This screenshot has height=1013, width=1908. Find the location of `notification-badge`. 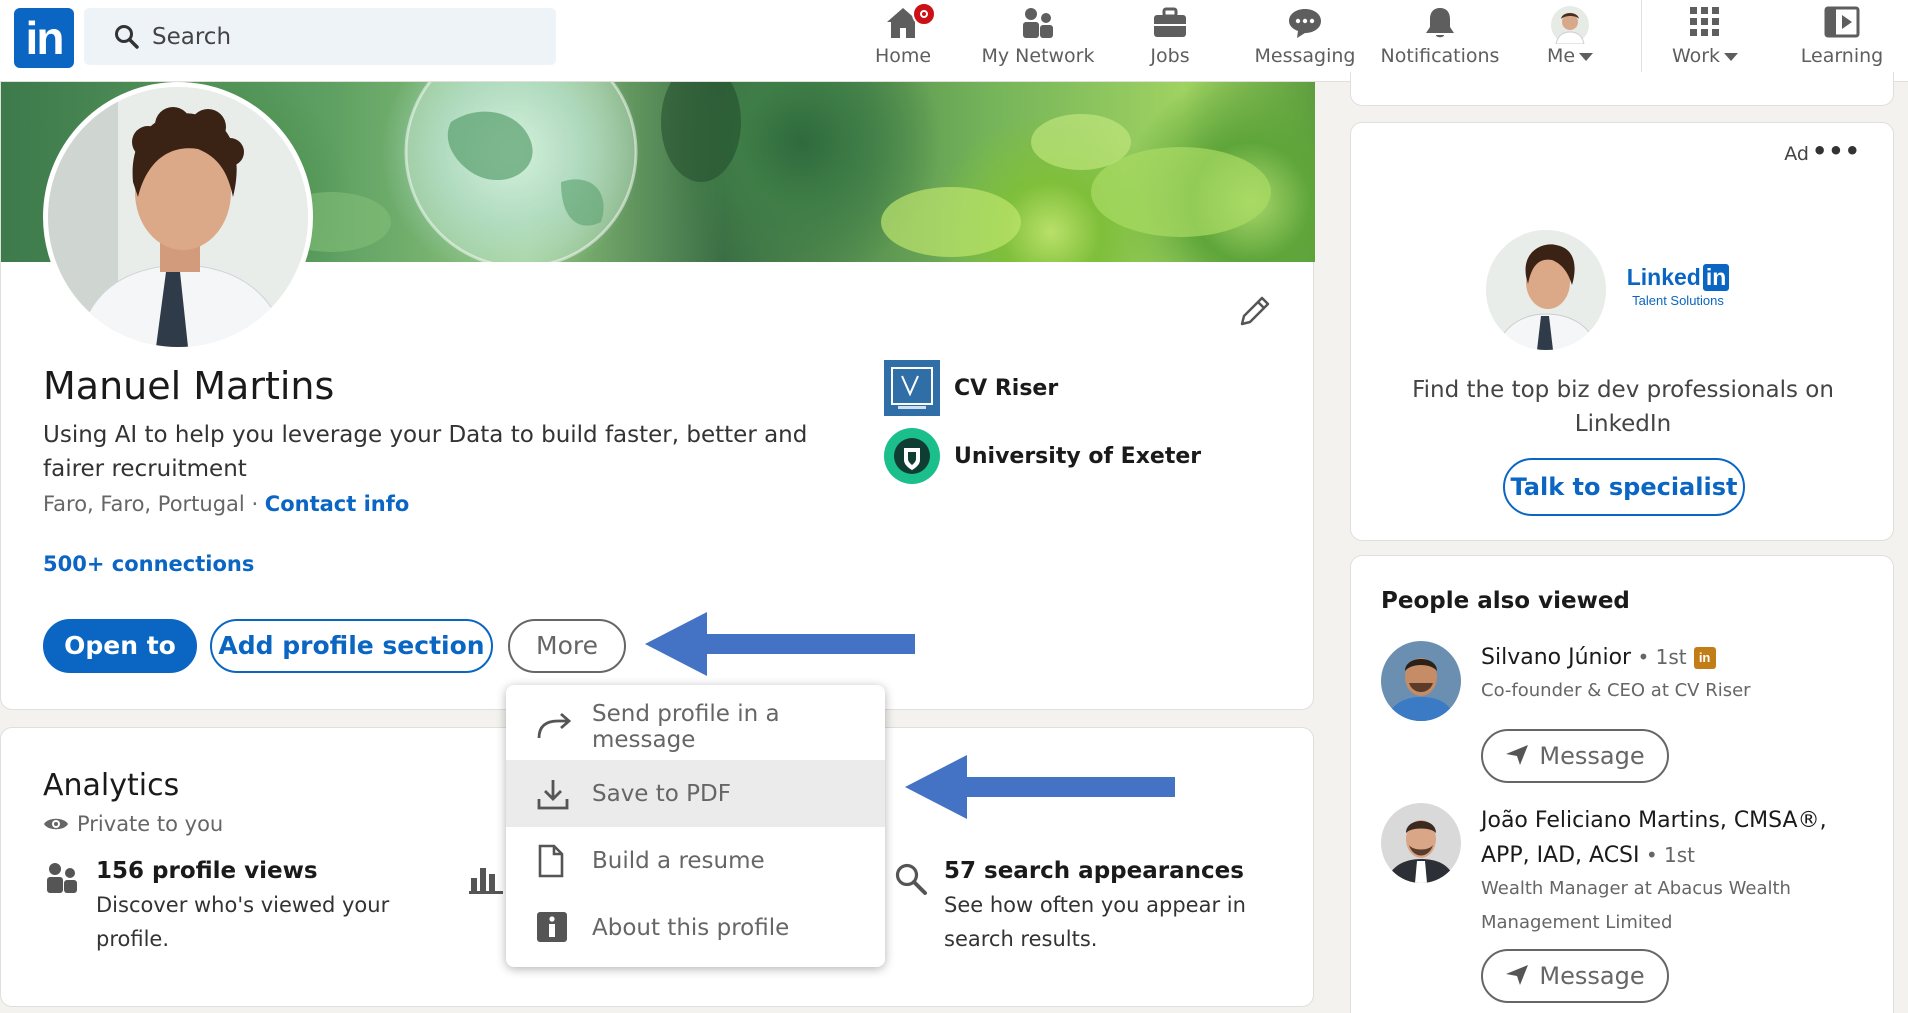

notification-badge is located at coordinates (924, 14).